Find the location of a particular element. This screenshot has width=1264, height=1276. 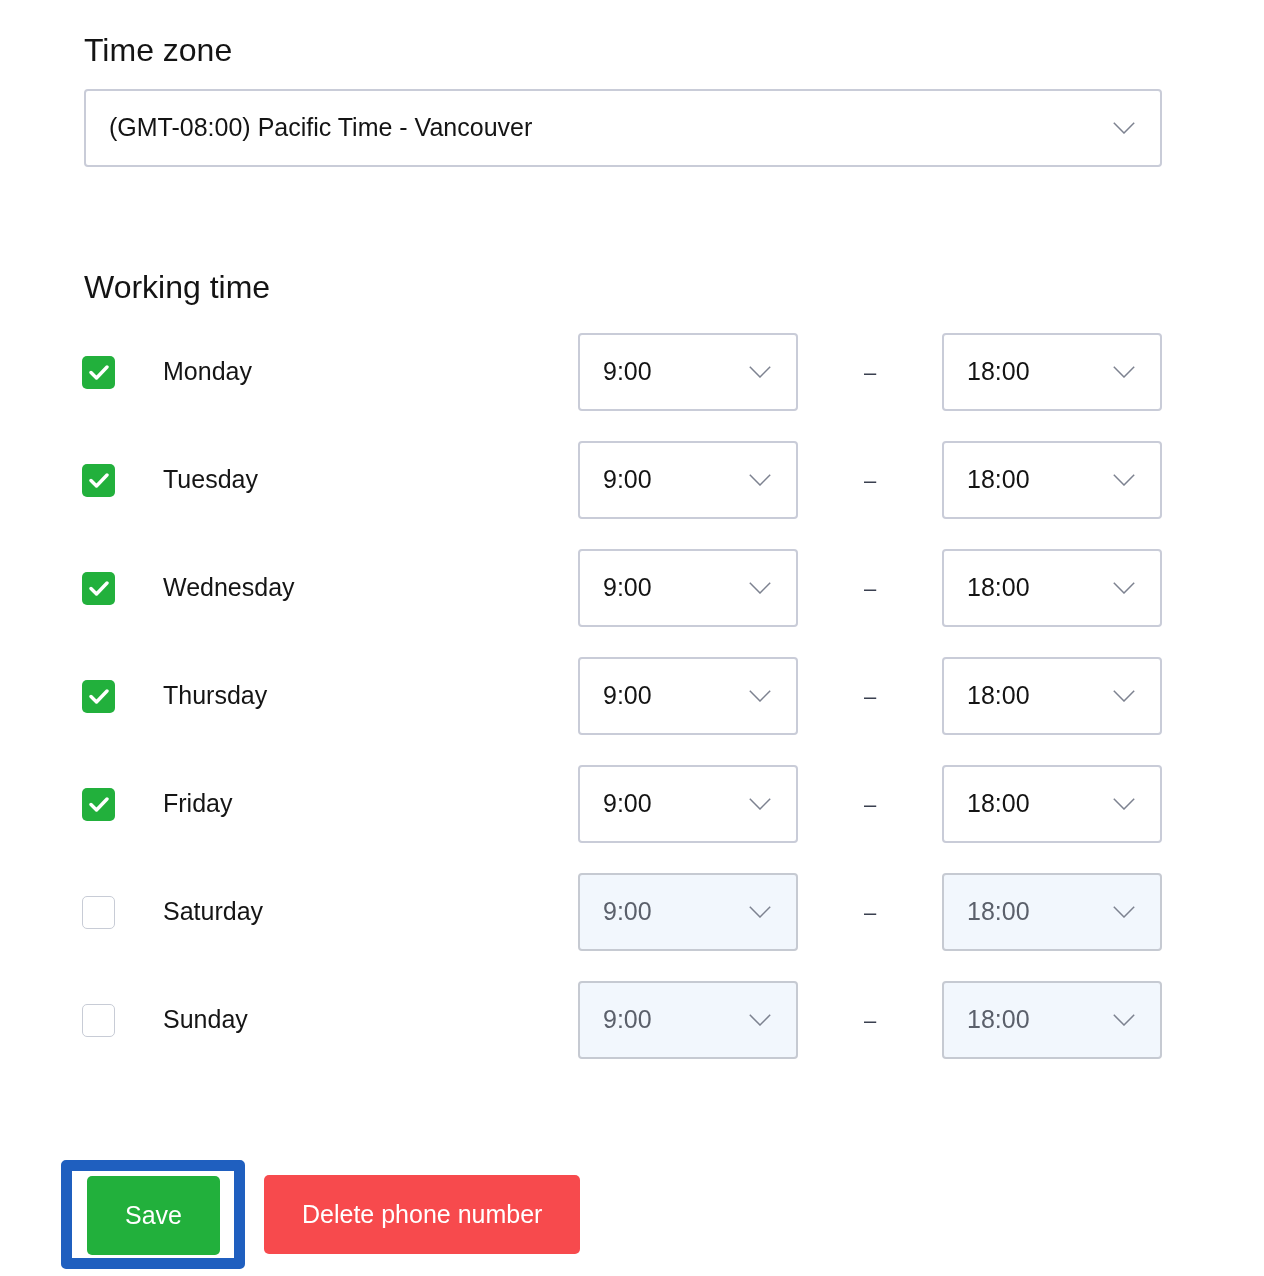

day-label: Friday is located at coordinates (198, 804).